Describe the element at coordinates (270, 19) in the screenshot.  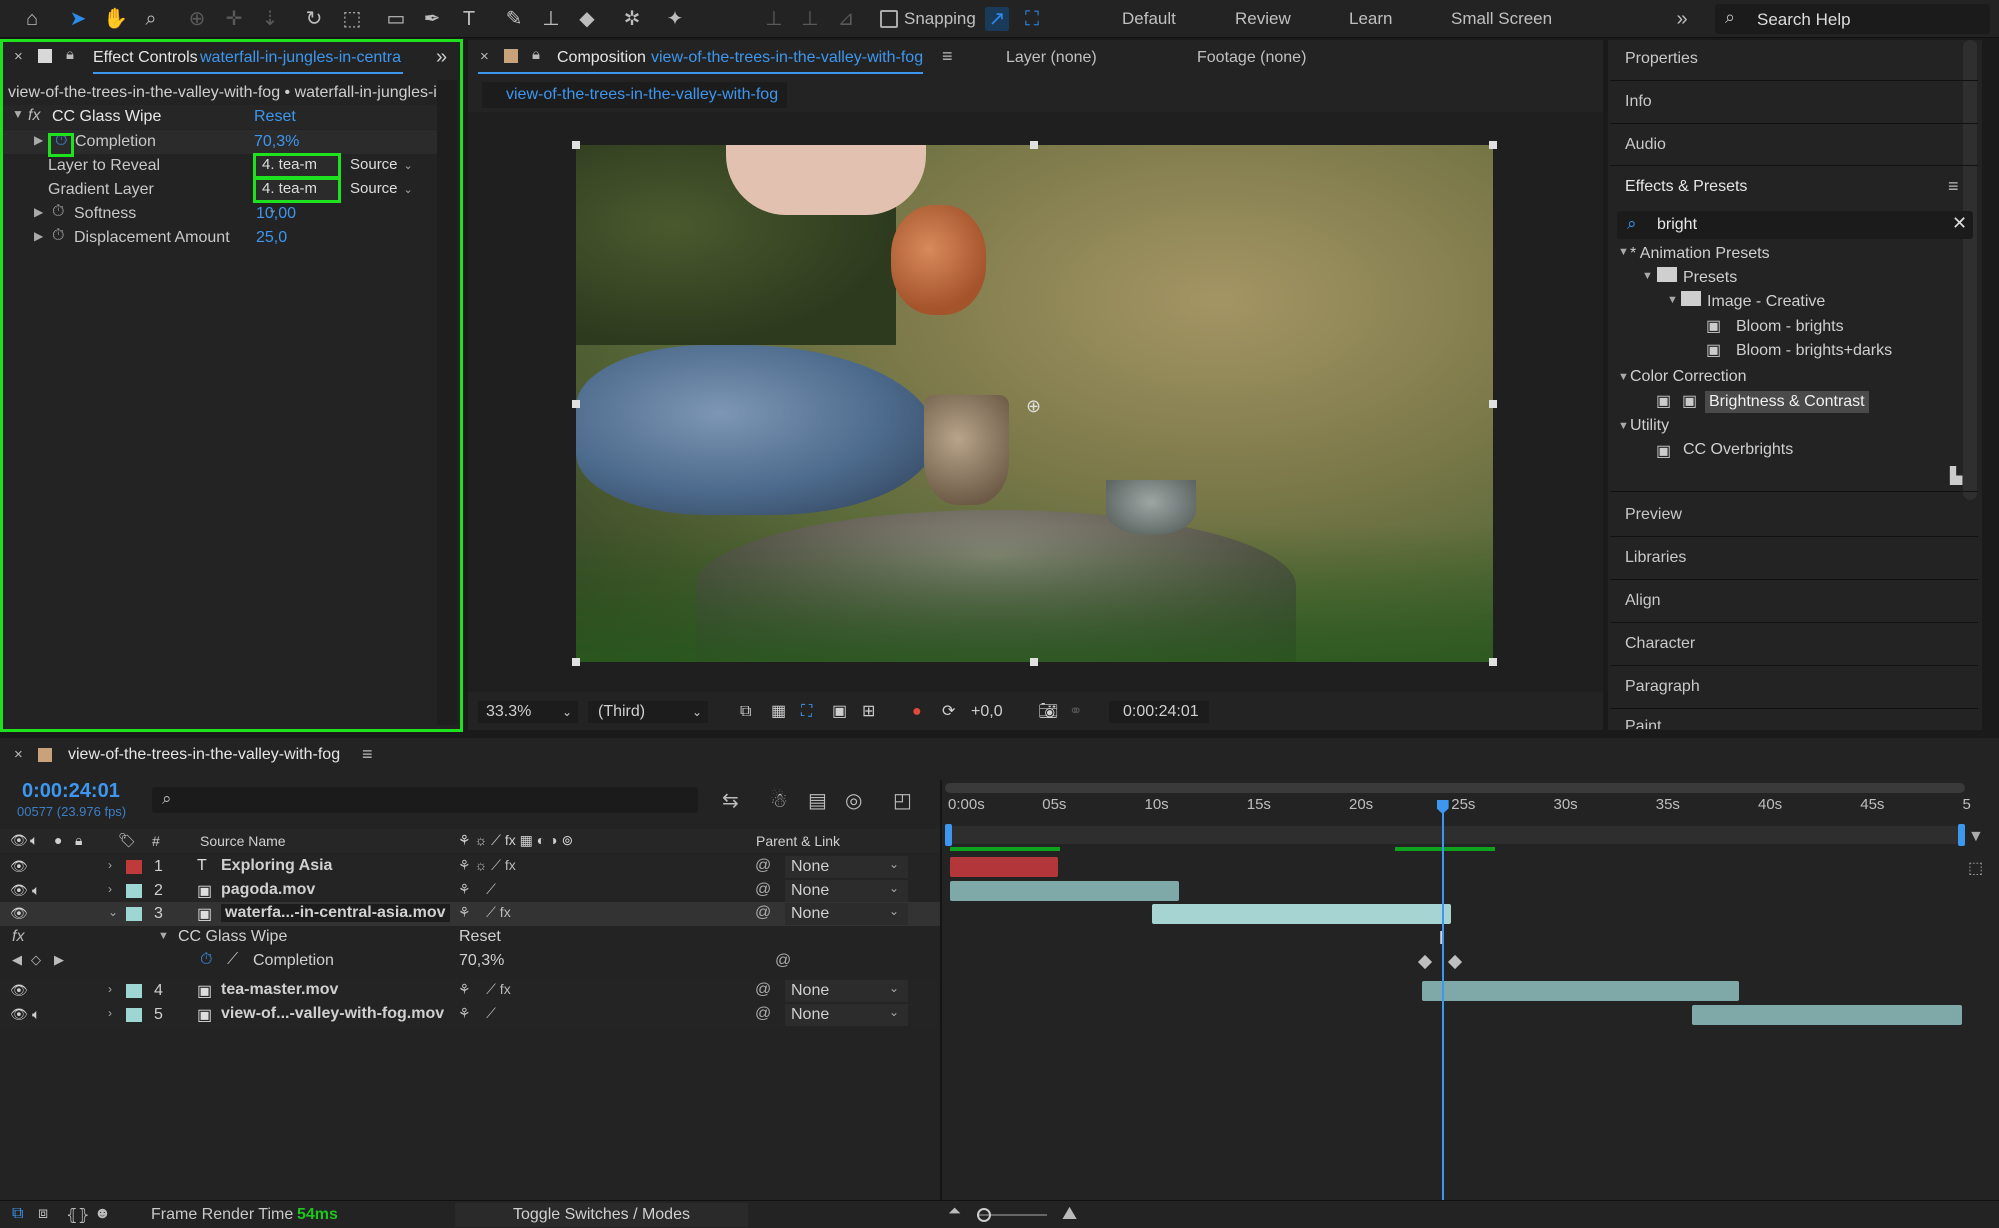
I see `dolly-camera-icon: ⇣` at that location.